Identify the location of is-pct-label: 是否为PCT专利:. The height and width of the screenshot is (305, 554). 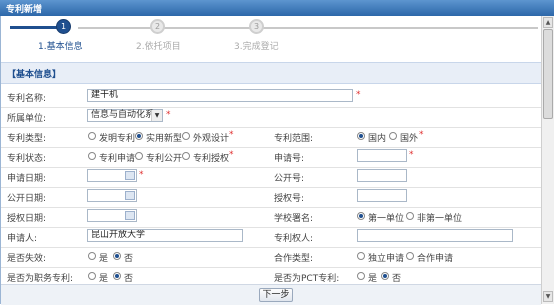
(307, 278).